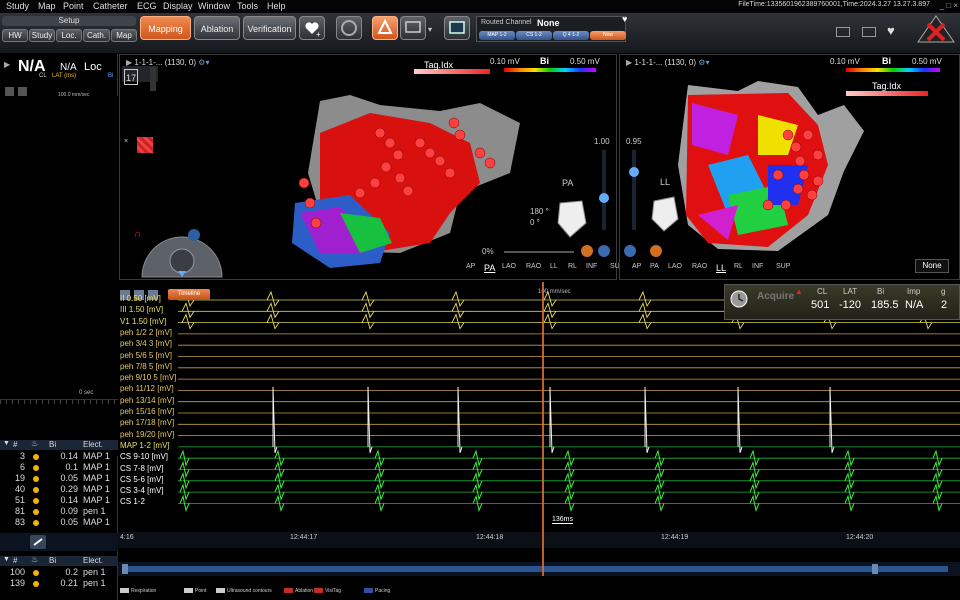 This screenshot has height=600, width=960. Describe the element at coordinates (59, 489) in the screenshot. I see `point-row: 40 0.29 MAP 1` at that location.